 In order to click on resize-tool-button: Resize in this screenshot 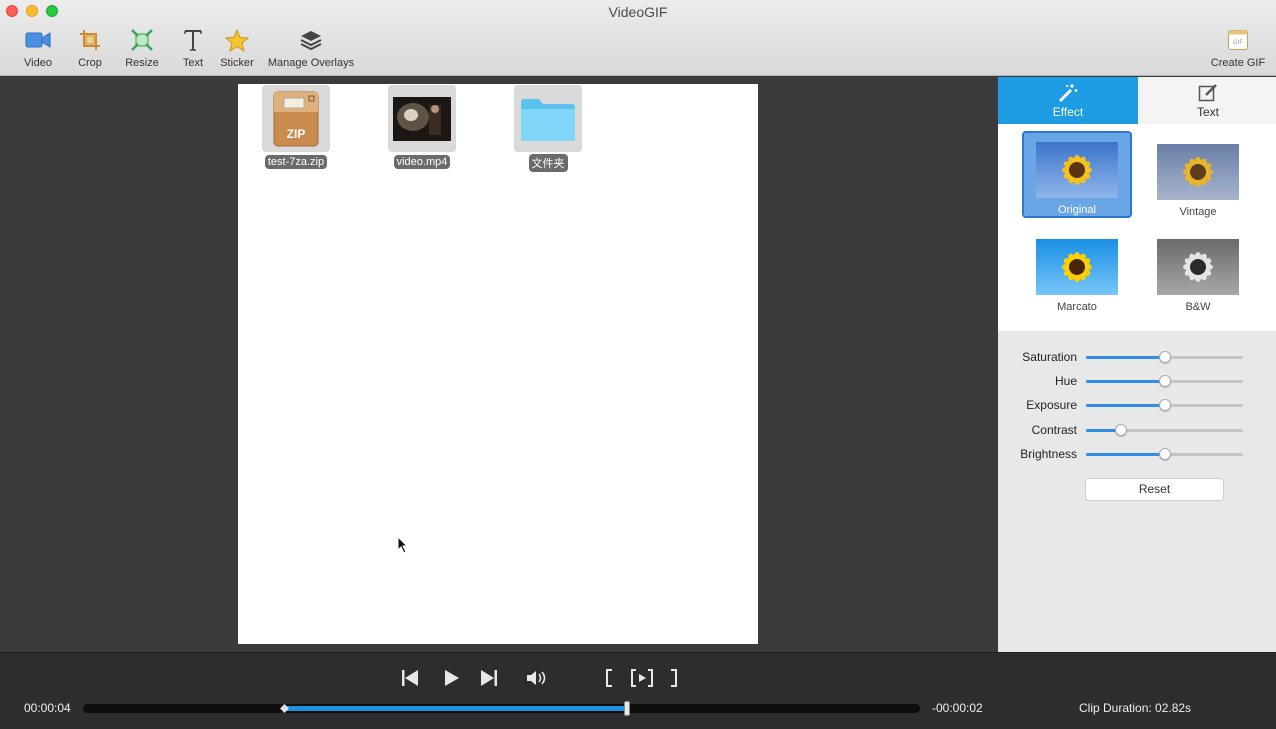, I will do `click(142, 50)`.